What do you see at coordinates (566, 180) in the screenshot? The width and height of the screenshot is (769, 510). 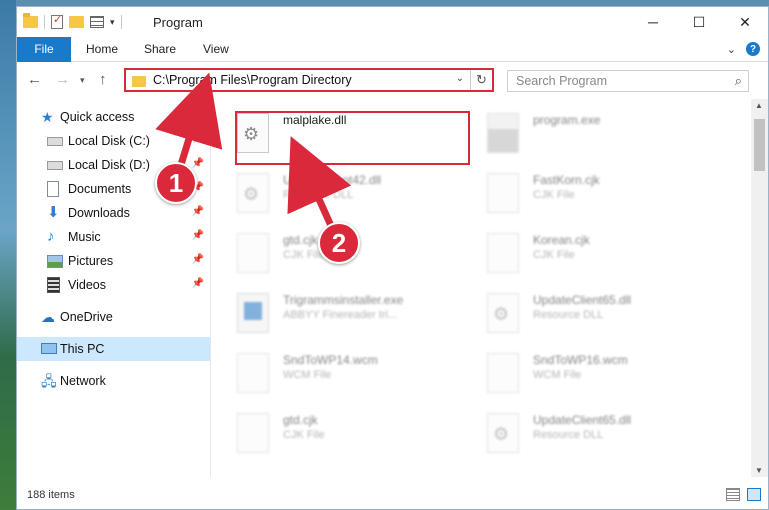 I see `file-name: FastKorn.cjk` at bounding box center [566, 180].